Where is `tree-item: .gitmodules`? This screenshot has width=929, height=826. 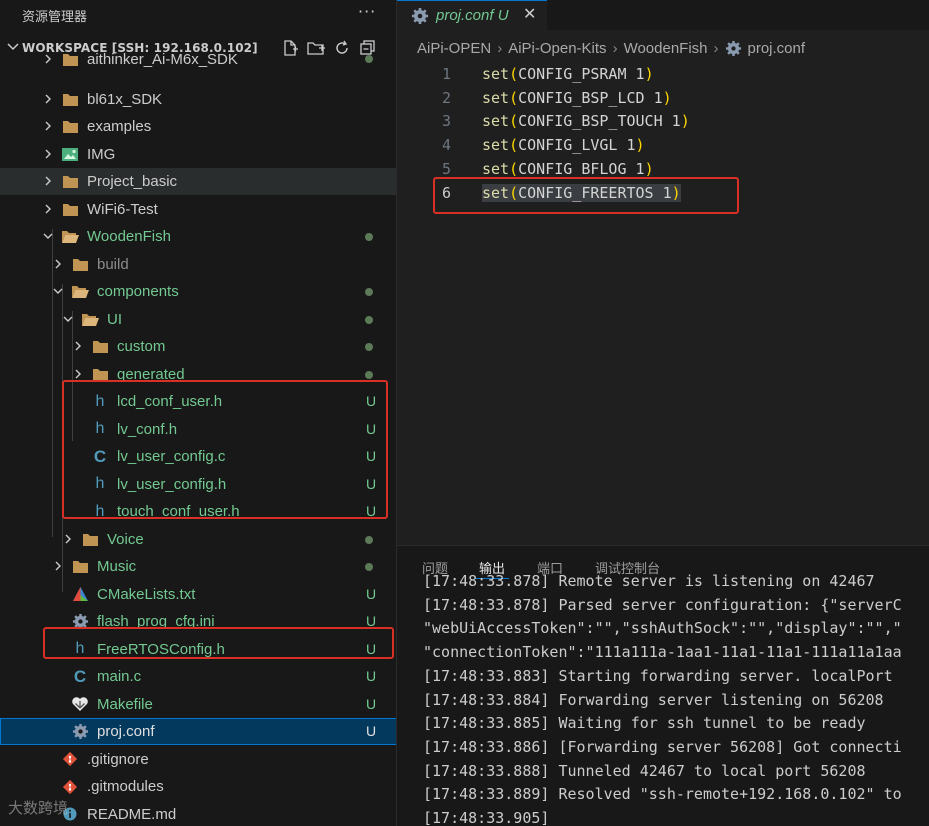 tree-item: .gitmodules is located at coordinates (198, 786).